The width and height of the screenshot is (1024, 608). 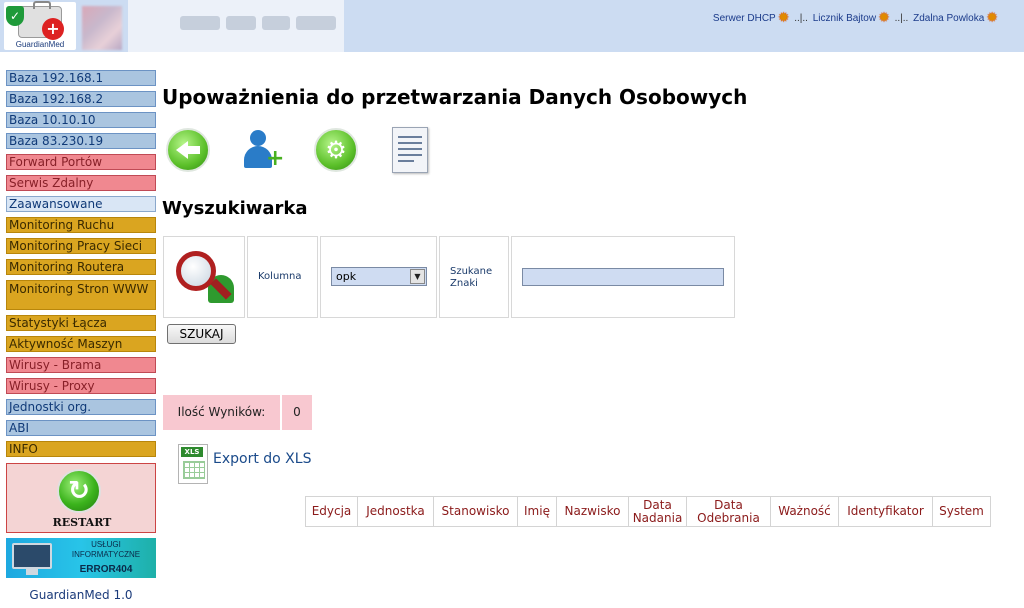 What do you see at coordinates (81, 225) in the screenshot?
I see `sidebar-item-monitoring-ruchu: Monitoring Ruchu` at bounding box center [81, 225].